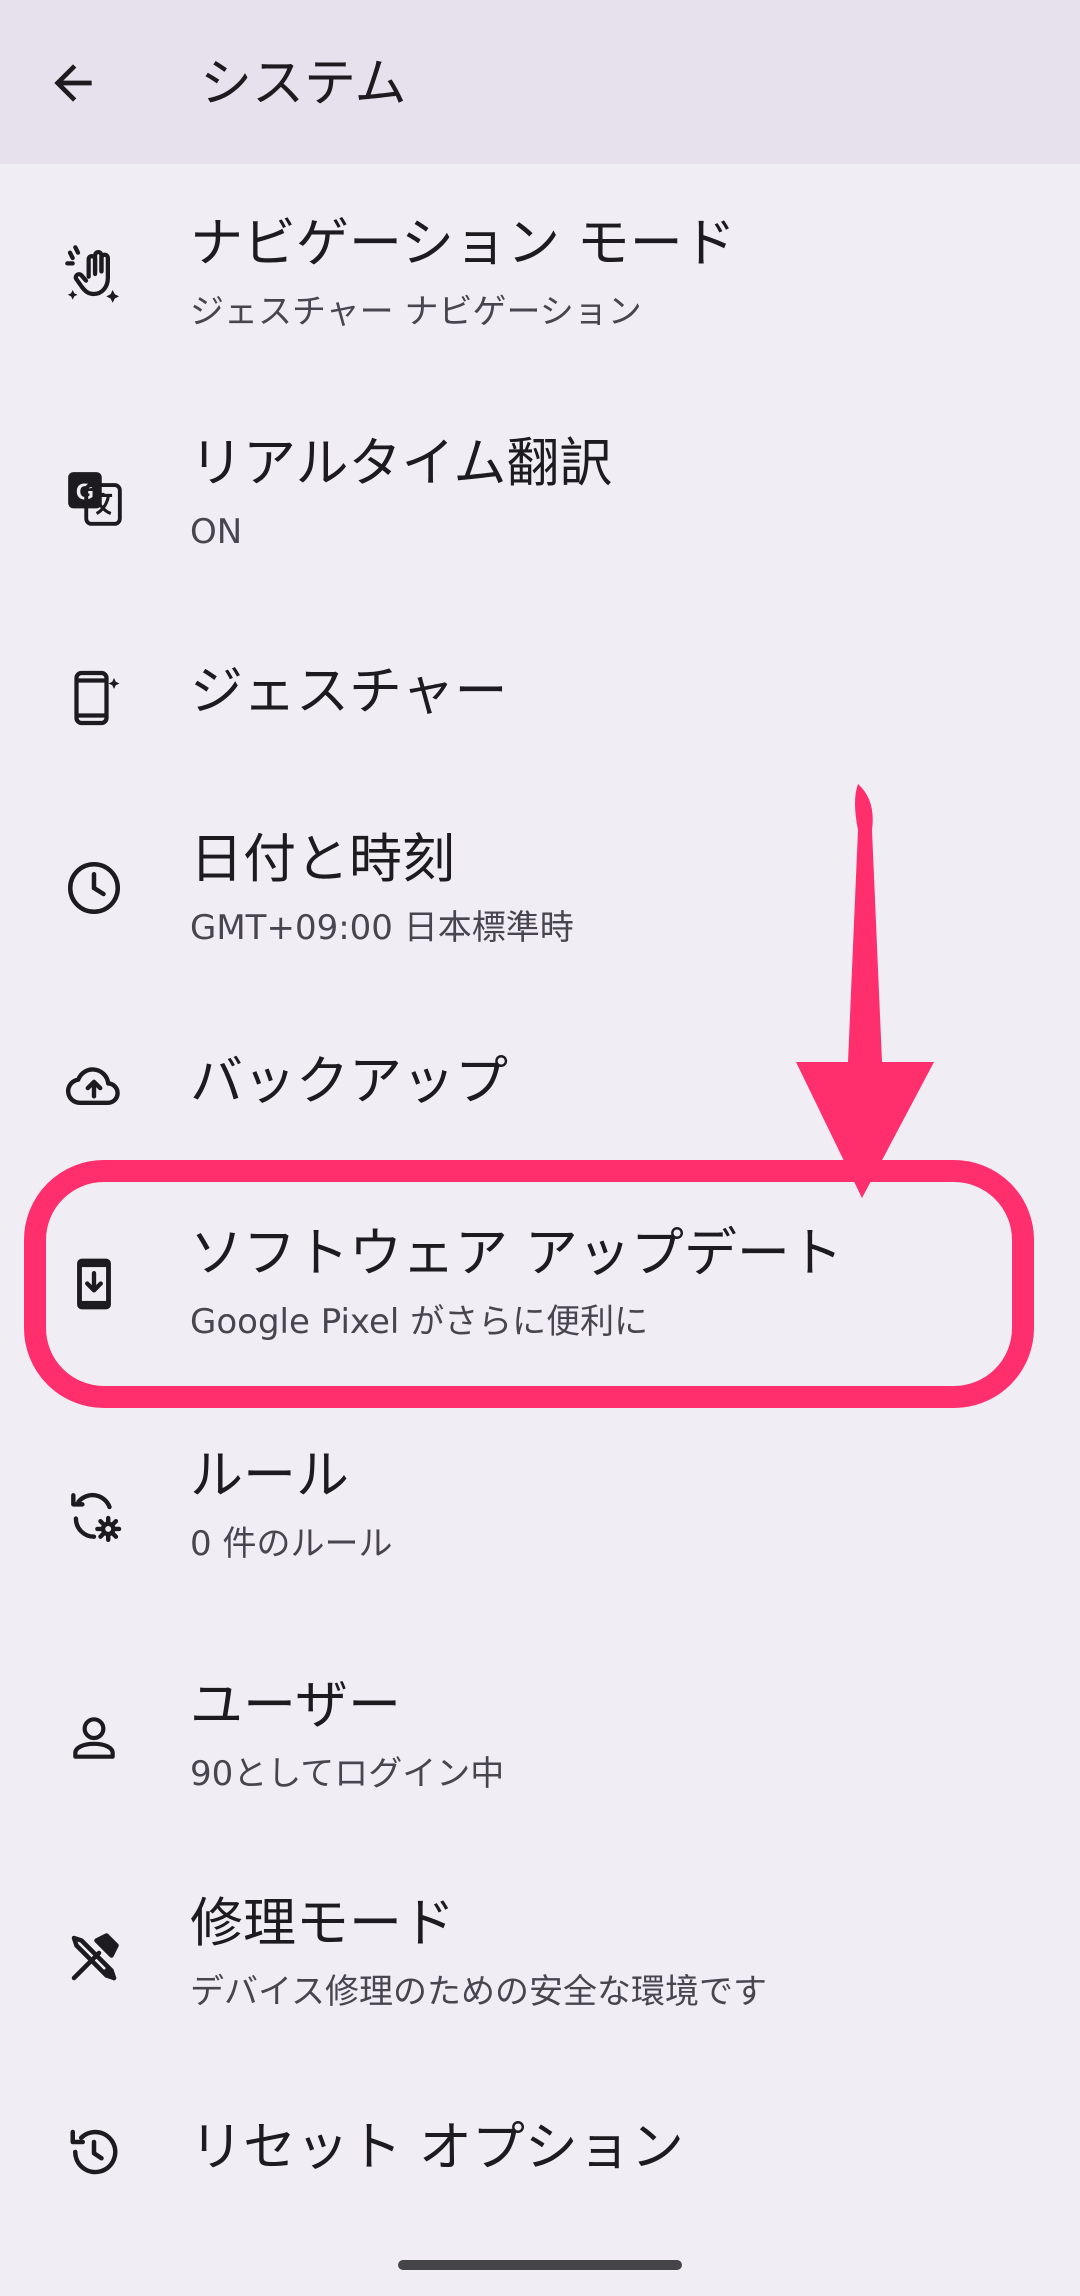 This screenshot has height=2296, width=1080. What do you see at coordinates (322, 859) in the screenshot?
I see `setting-title: 日付と時刻` at bounding box center [322, 859].